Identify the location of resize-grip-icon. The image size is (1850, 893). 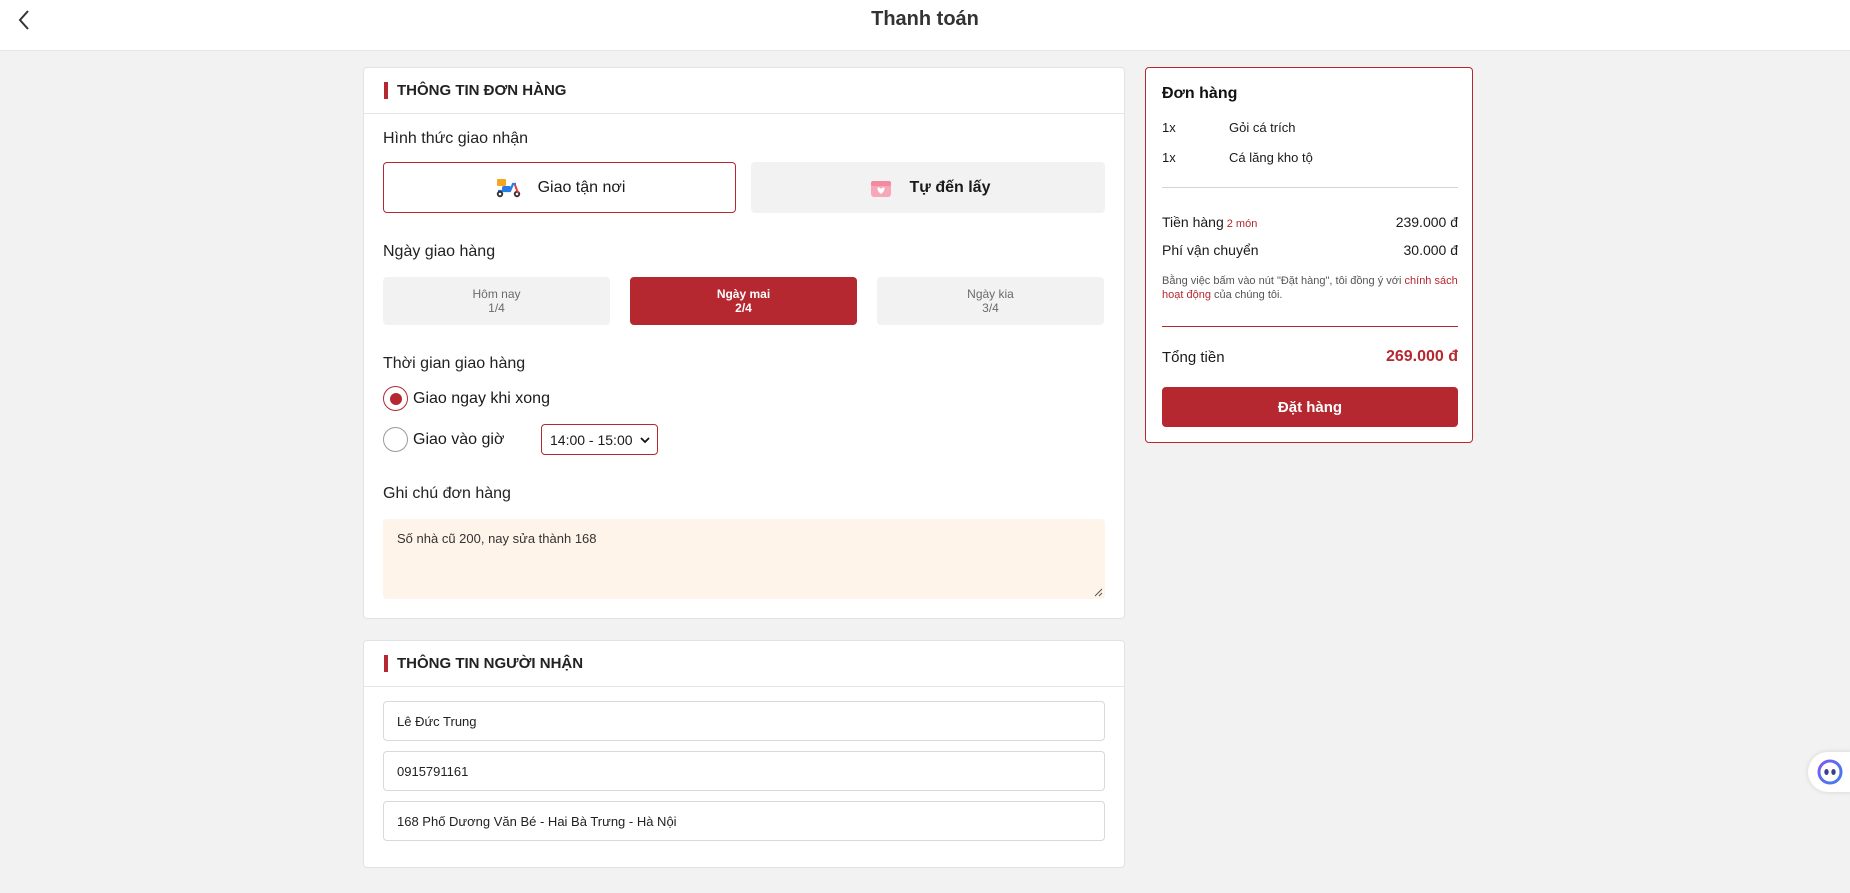
(1098, 592).